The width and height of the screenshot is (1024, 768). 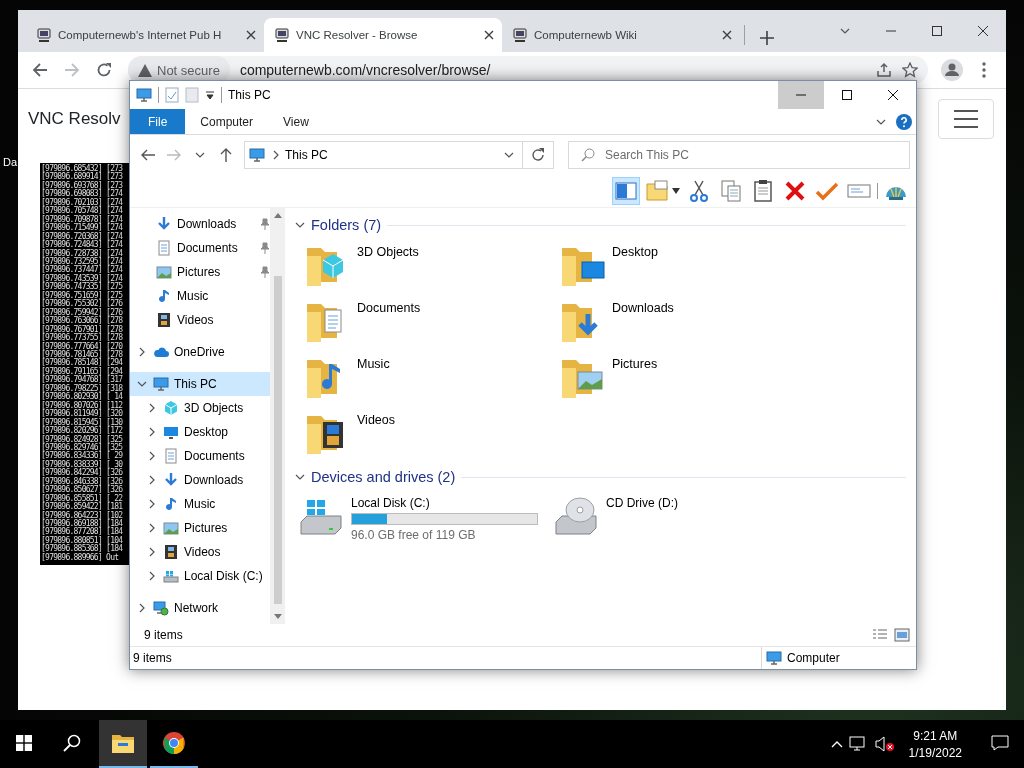 What do you see at coordinates (642, 503) in the screenshot?
I see `drive-name: CD Drive (D:)` at bounding box center [642, 503].